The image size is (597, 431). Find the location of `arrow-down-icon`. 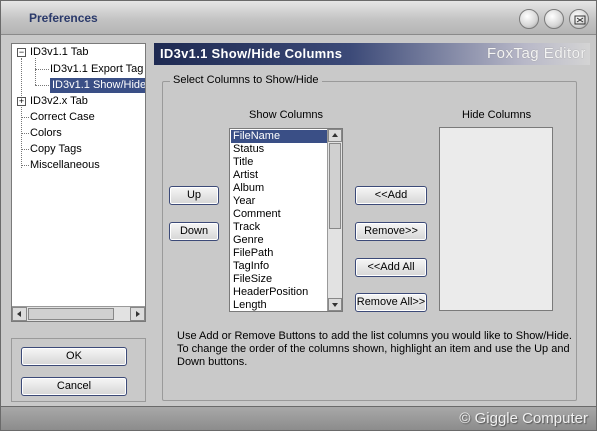

arrow-down-icon is located at coordinates (335, 305).